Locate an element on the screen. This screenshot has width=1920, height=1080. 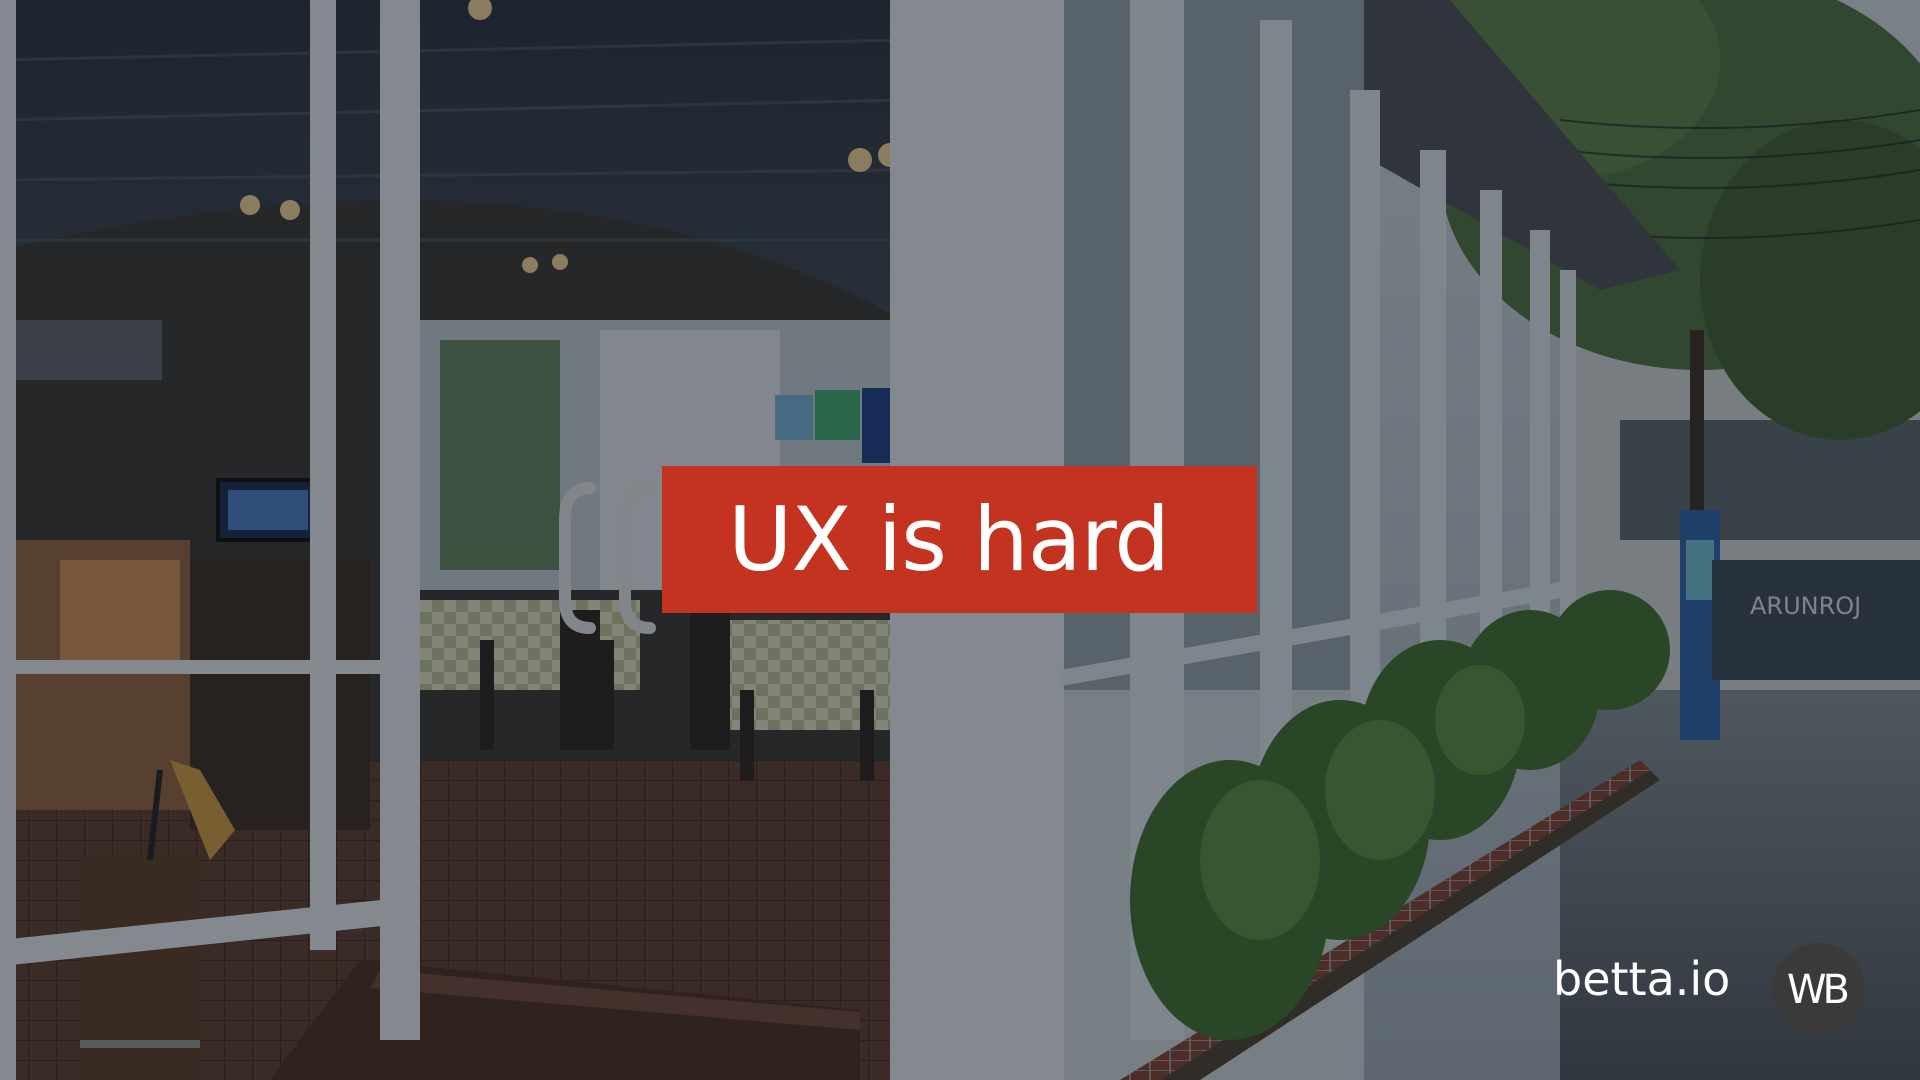
title-banner: UX is hard is located at coordinates (959, 539).